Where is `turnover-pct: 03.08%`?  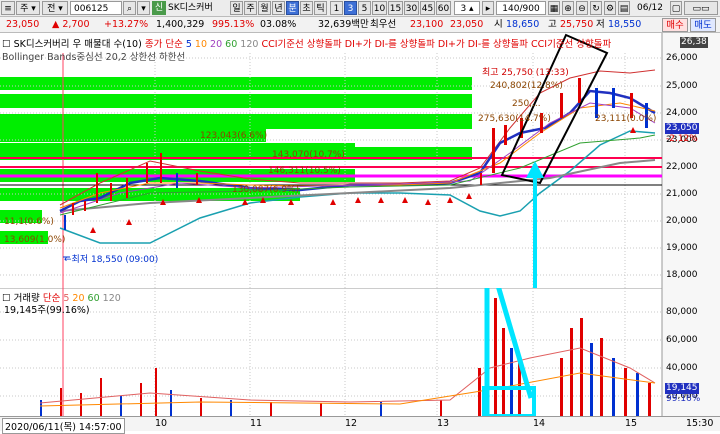
turnover-pct: 03.08% is located at coordinates (278, 24).